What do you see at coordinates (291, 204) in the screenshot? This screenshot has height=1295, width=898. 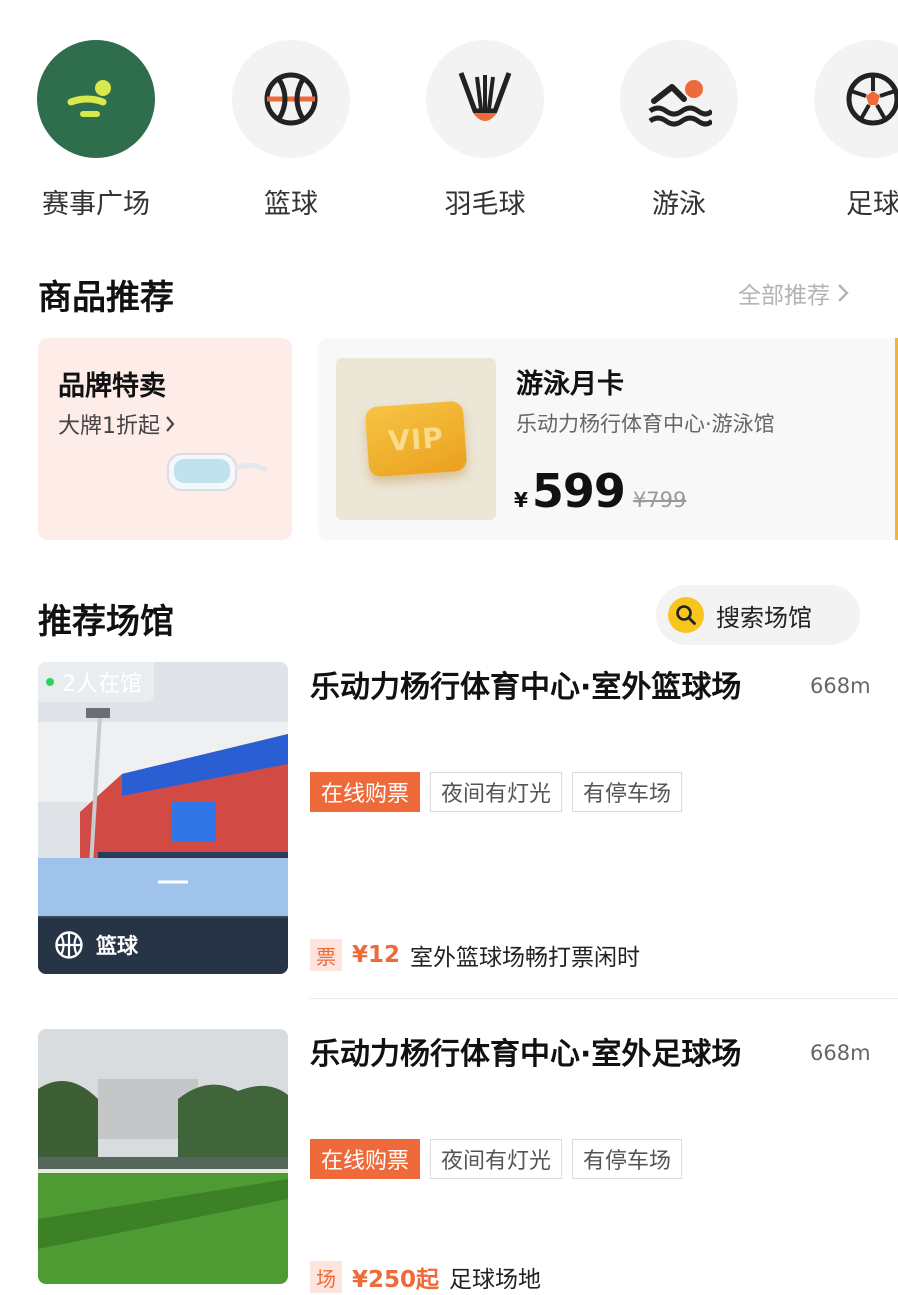 I see `category-label: 篮球` at bounding box center [291, 204].